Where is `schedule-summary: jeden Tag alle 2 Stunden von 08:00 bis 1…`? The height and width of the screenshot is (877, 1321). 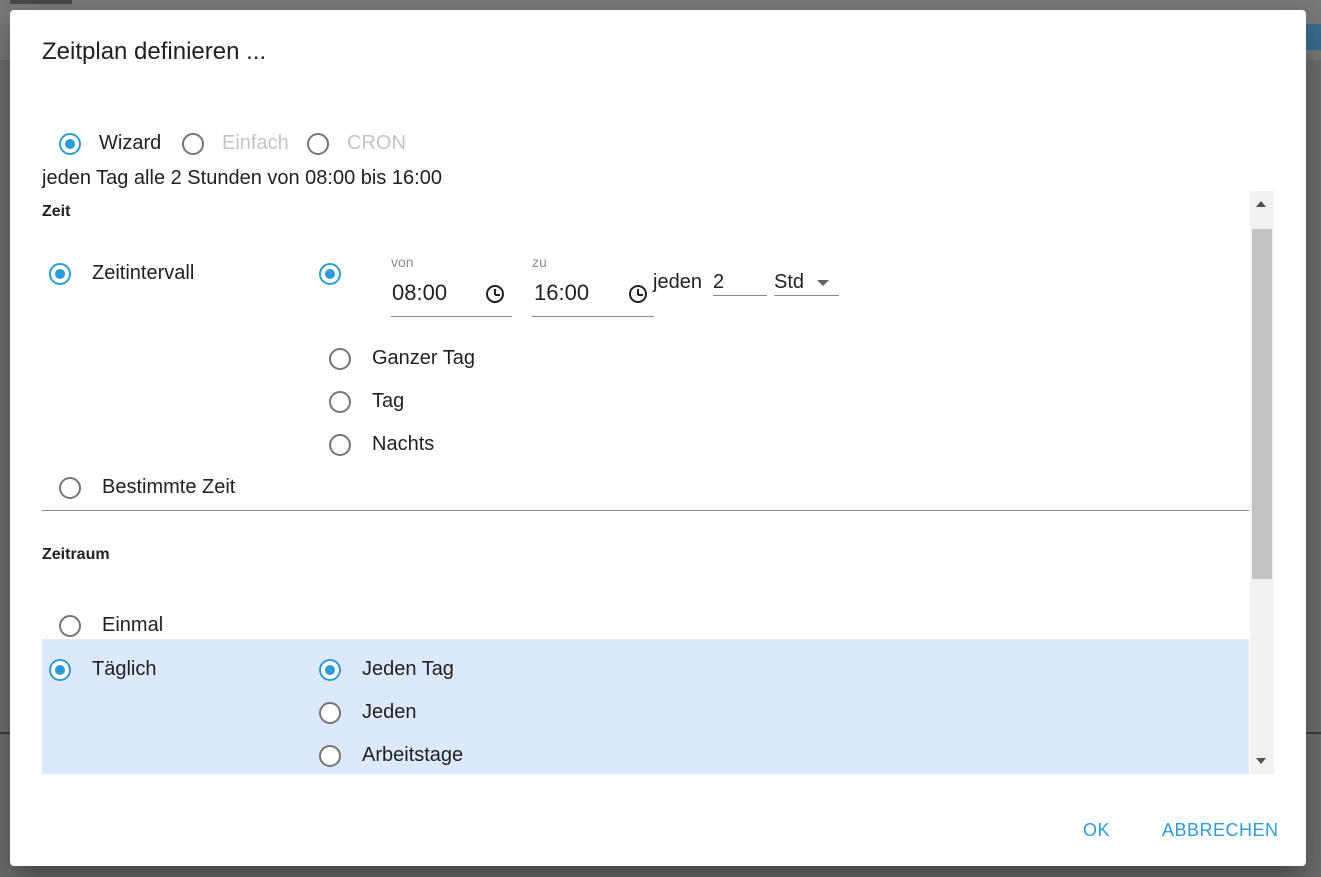 schedule-summary: jeden Tag alle 2 Stunden von 08:00 bis 1… is located at coordinates (242, 178).